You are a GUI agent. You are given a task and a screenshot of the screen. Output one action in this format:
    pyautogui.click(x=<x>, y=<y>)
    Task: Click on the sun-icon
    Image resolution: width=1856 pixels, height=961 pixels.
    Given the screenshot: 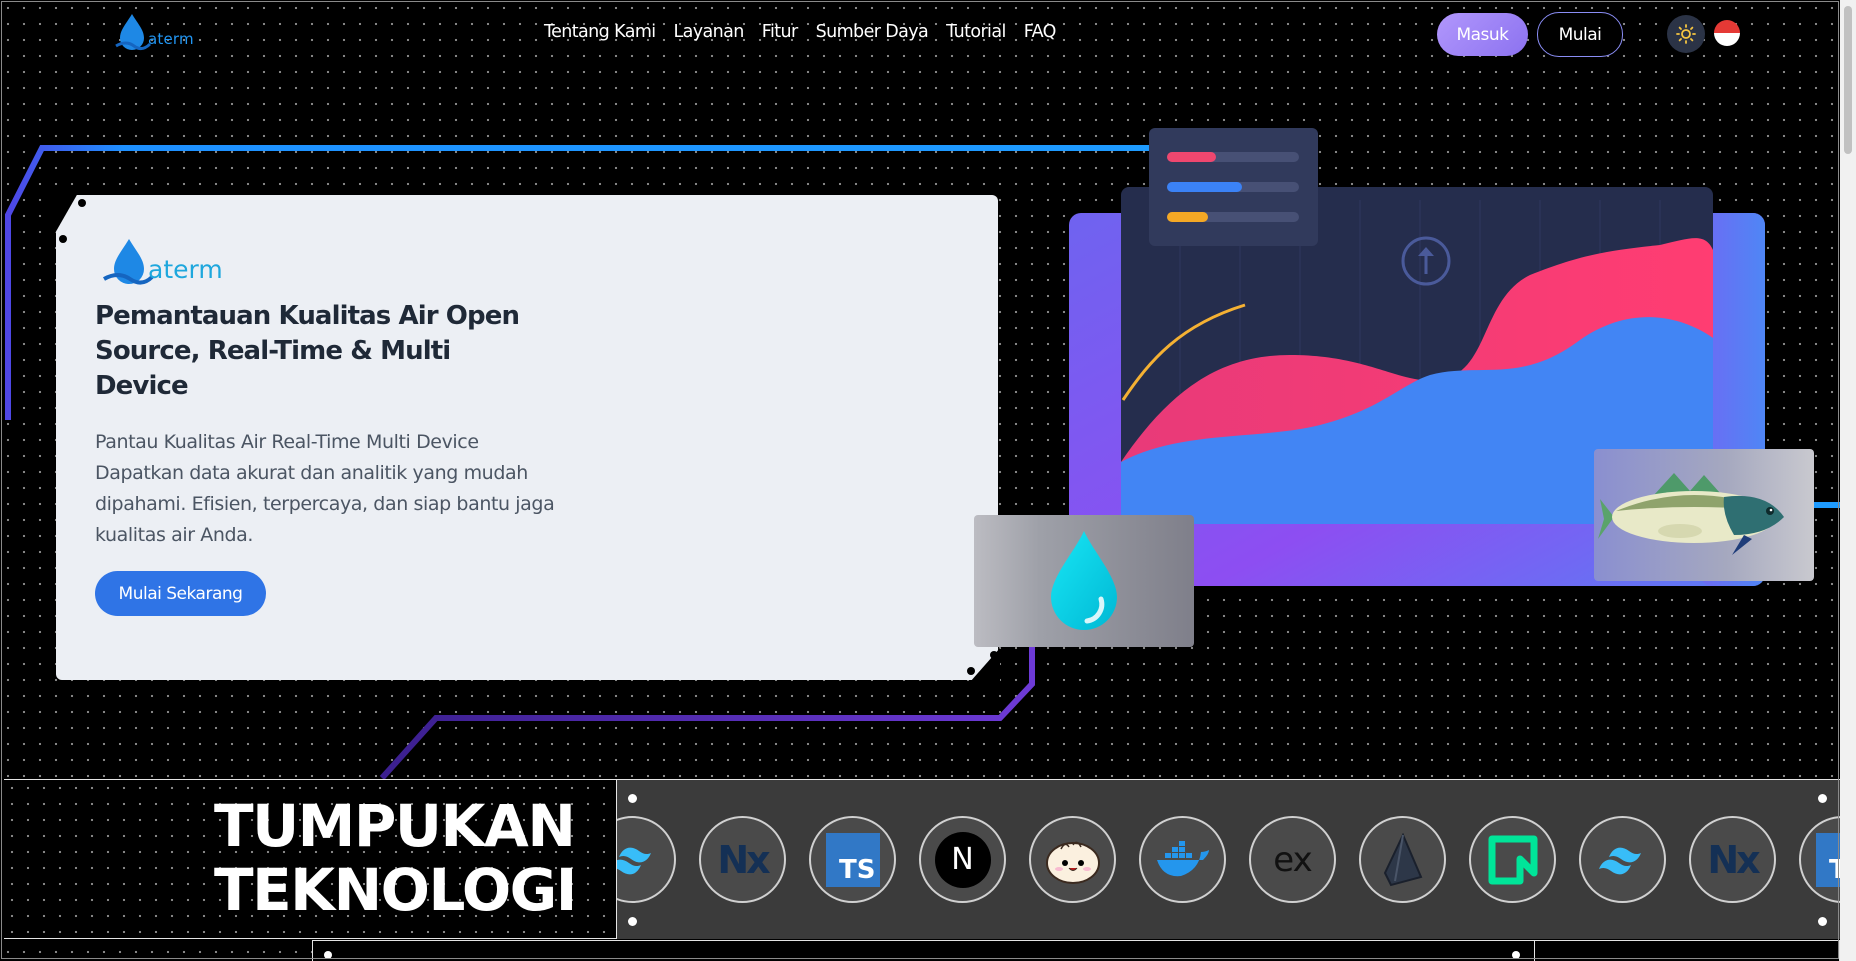 What is the action you would take?
    pyautogui.click(x=1686, y=34)
    